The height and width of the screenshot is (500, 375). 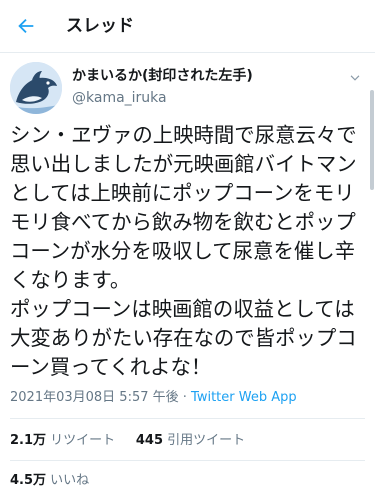 I want to click on retweets-label: リツイート, so click(x=83, y=440).